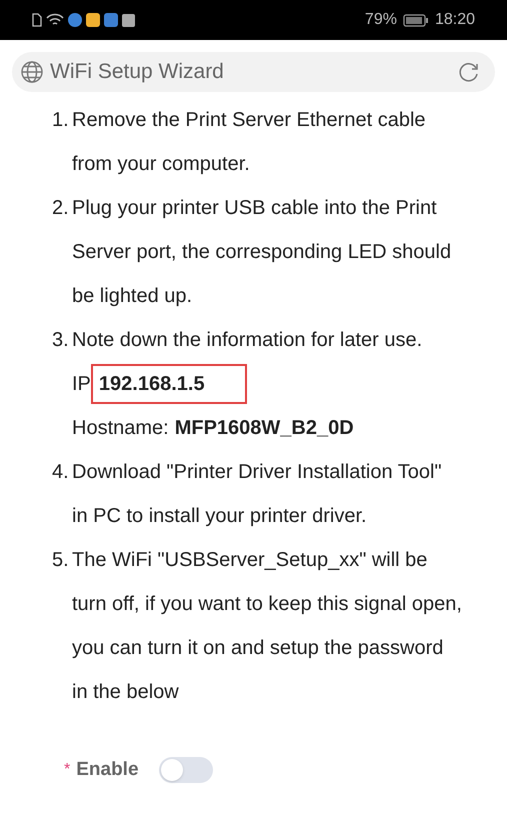 The image size is (507, 836). I want to click on step-number: 4., so click(61, 472).